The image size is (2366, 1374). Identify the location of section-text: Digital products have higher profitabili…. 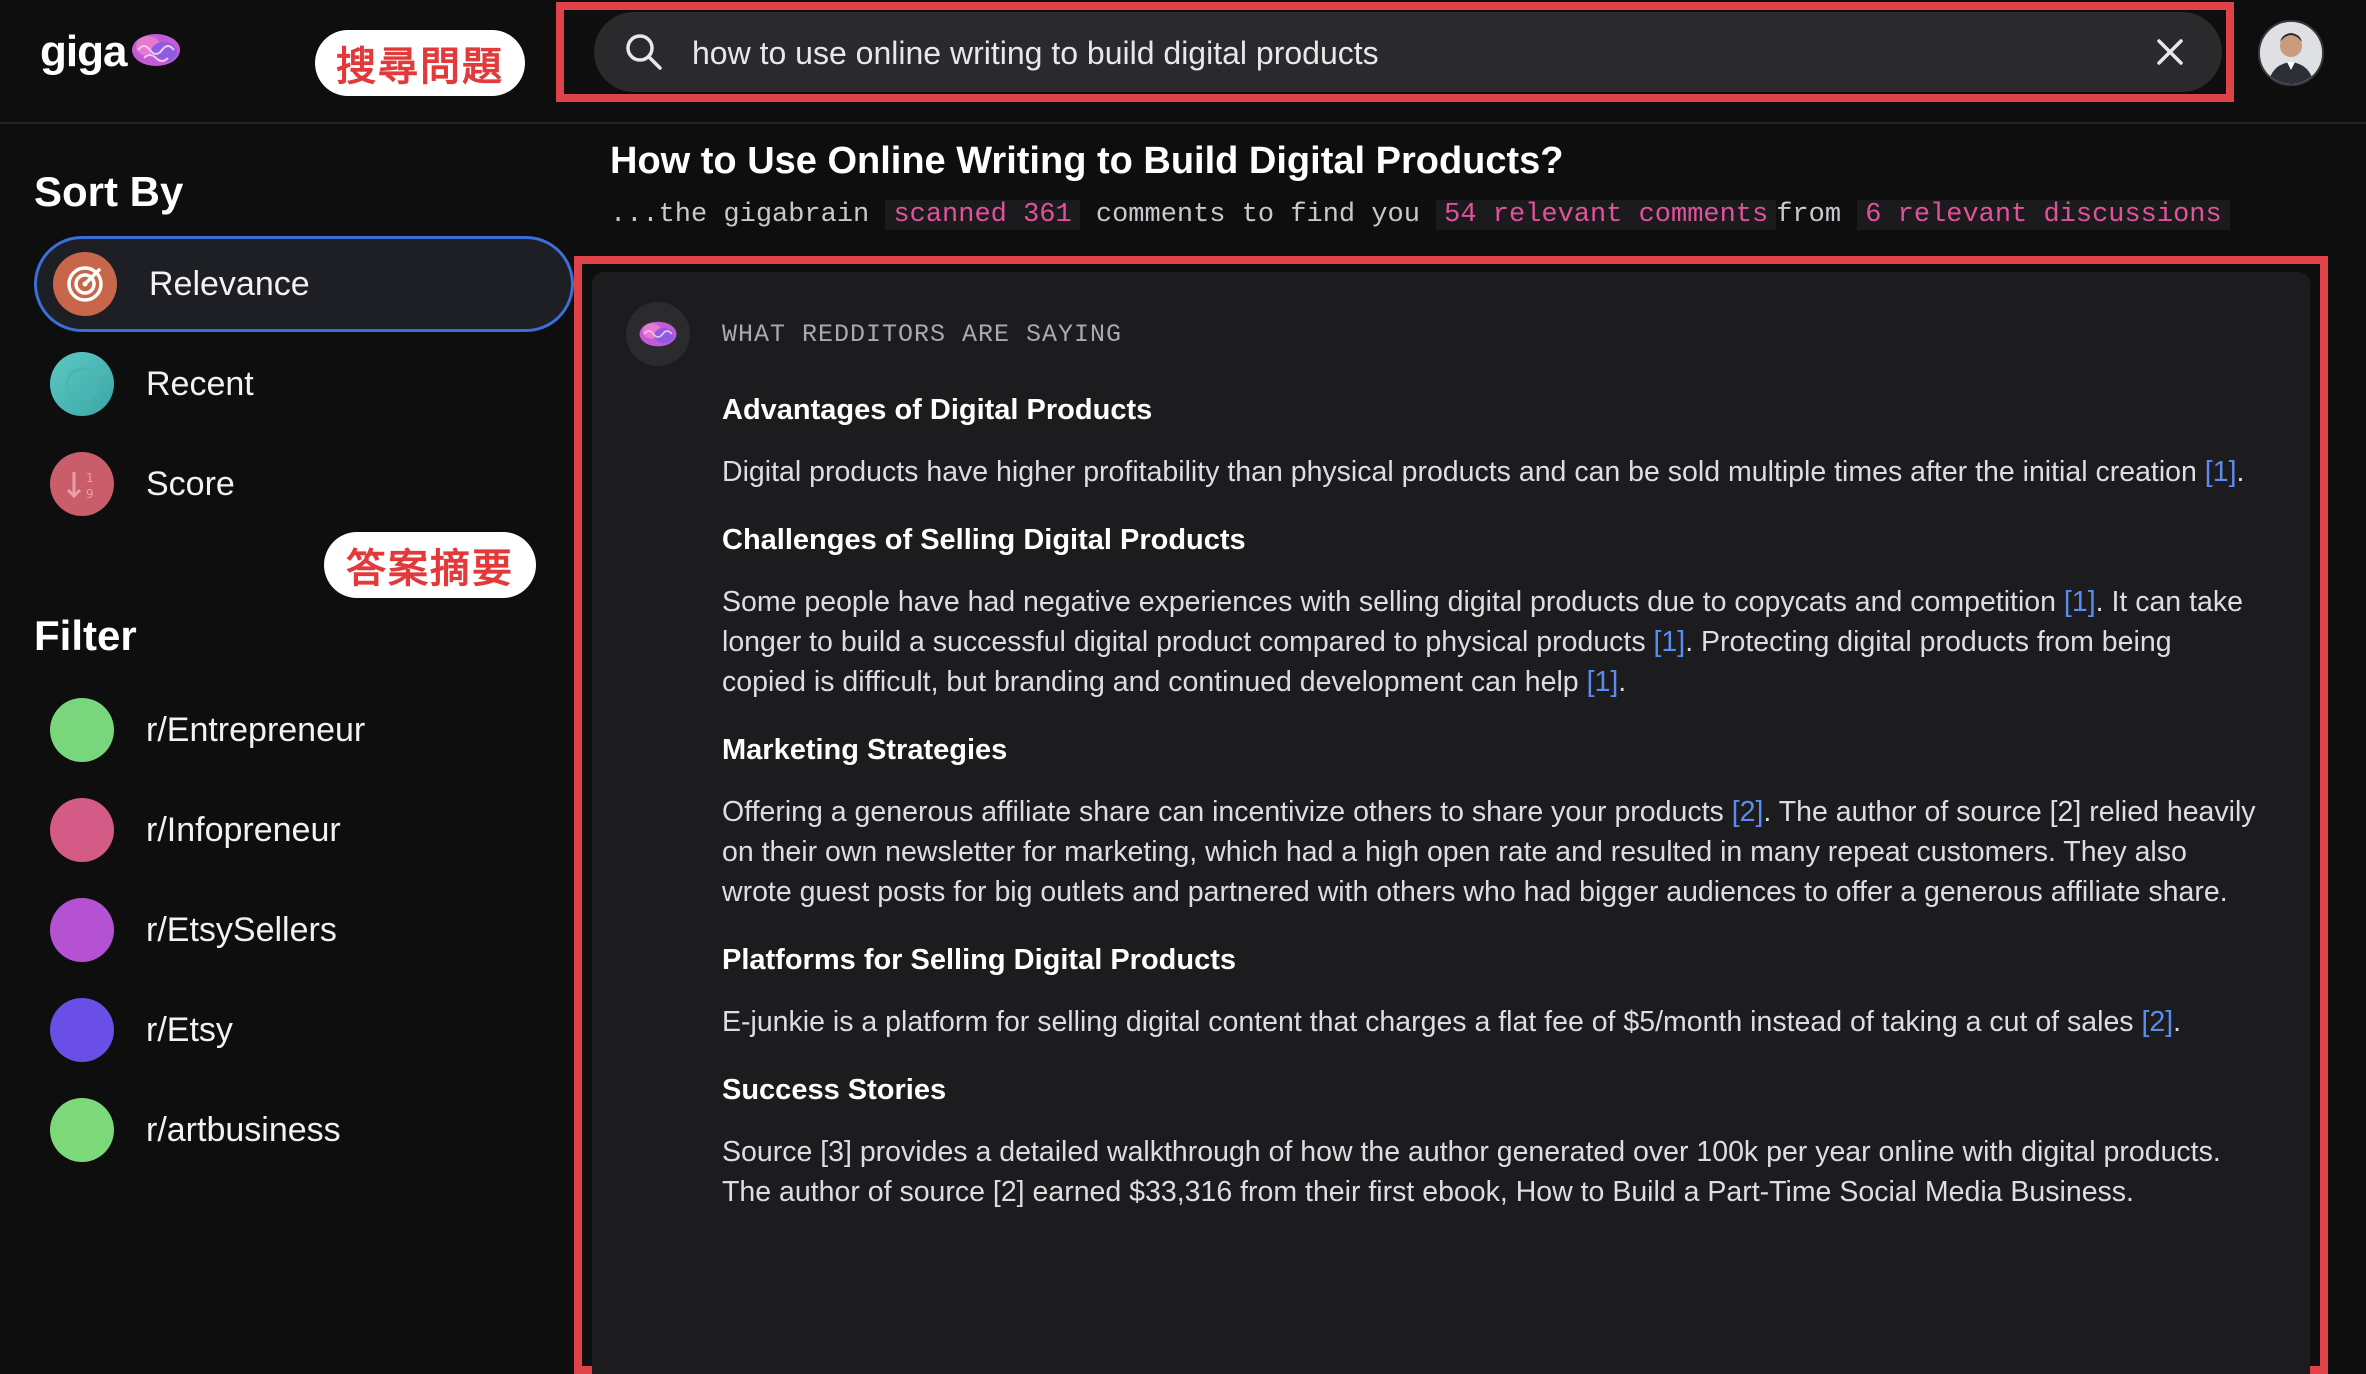
(1490, 472).